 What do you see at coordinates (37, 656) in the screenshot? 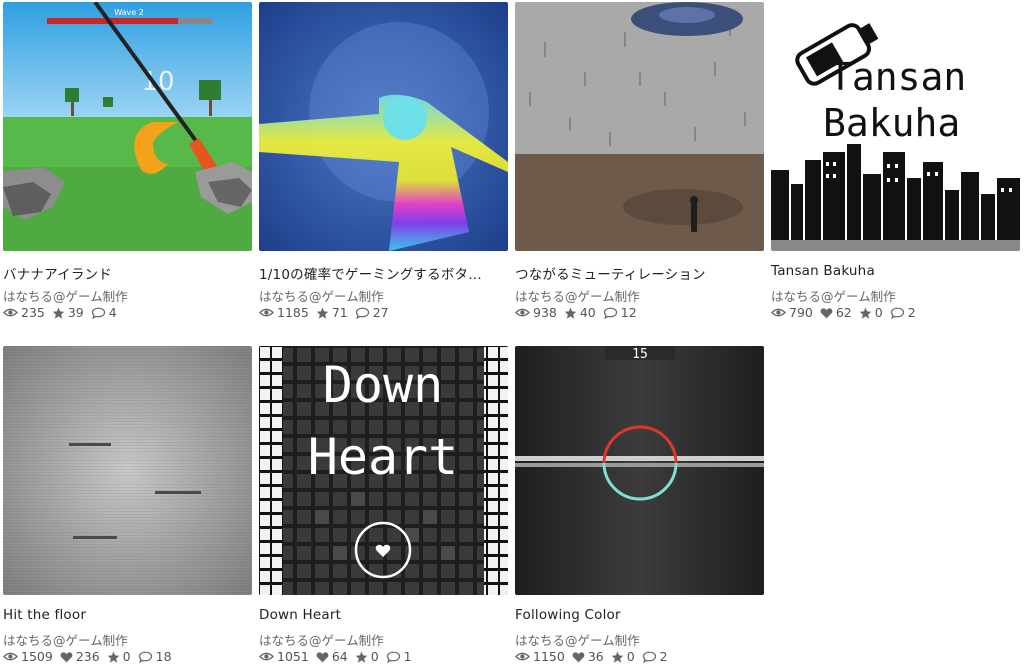
I see `views-count: 1509` at bounding box center [37, 656].